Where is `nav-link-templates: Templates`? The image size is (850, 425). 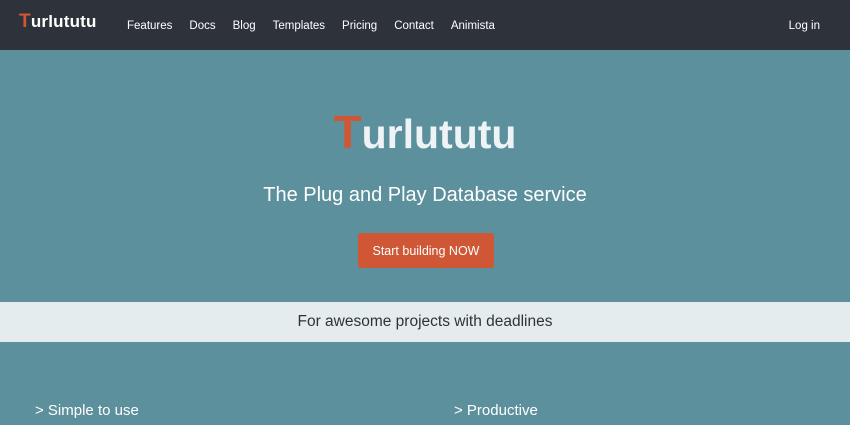 nav-link-templates: Templates is located at coordinates (299, 26).